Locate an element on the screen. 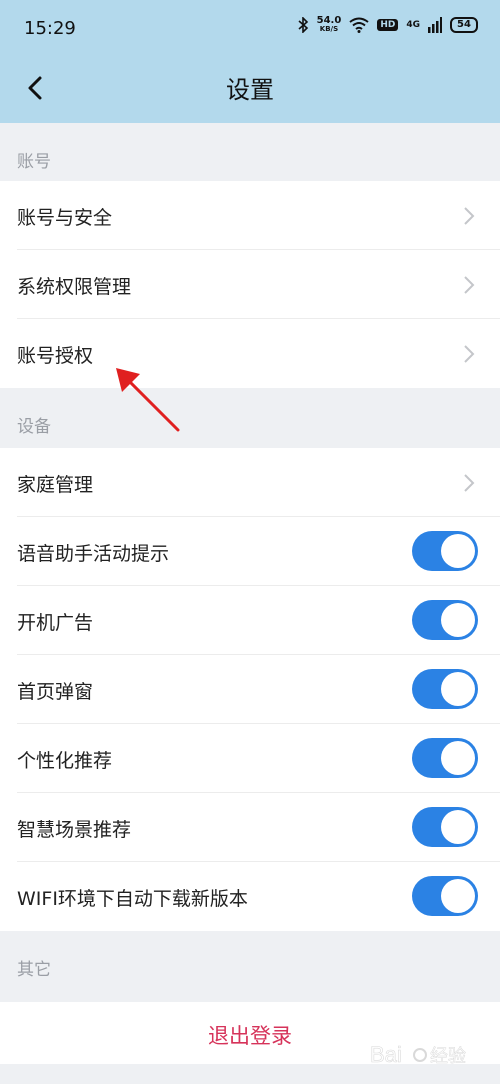 The height and width of the screenshot is (1084, 500). settings-item-label: 首页弹窗 is located at coordinates (55, 692).